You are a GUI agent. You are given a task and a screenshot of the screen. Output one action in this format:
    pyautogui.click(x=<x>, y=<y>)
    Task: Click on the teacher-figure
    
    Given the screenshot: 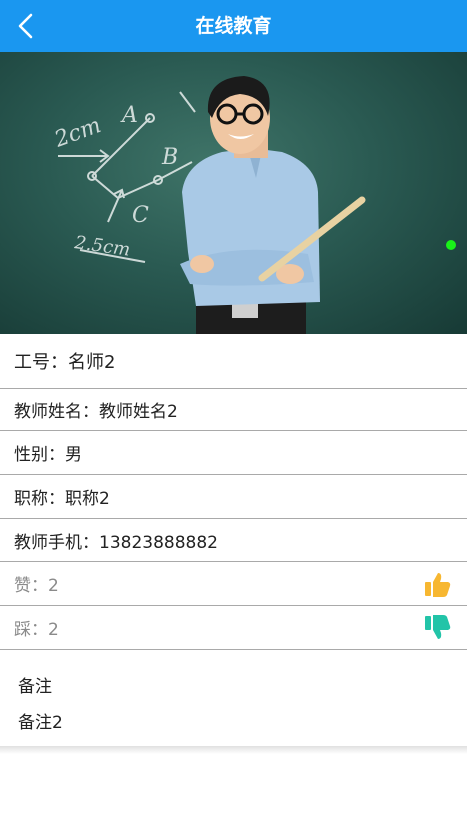 What is the action you would take?
    pyautogui.click(x=250, y=205)
    